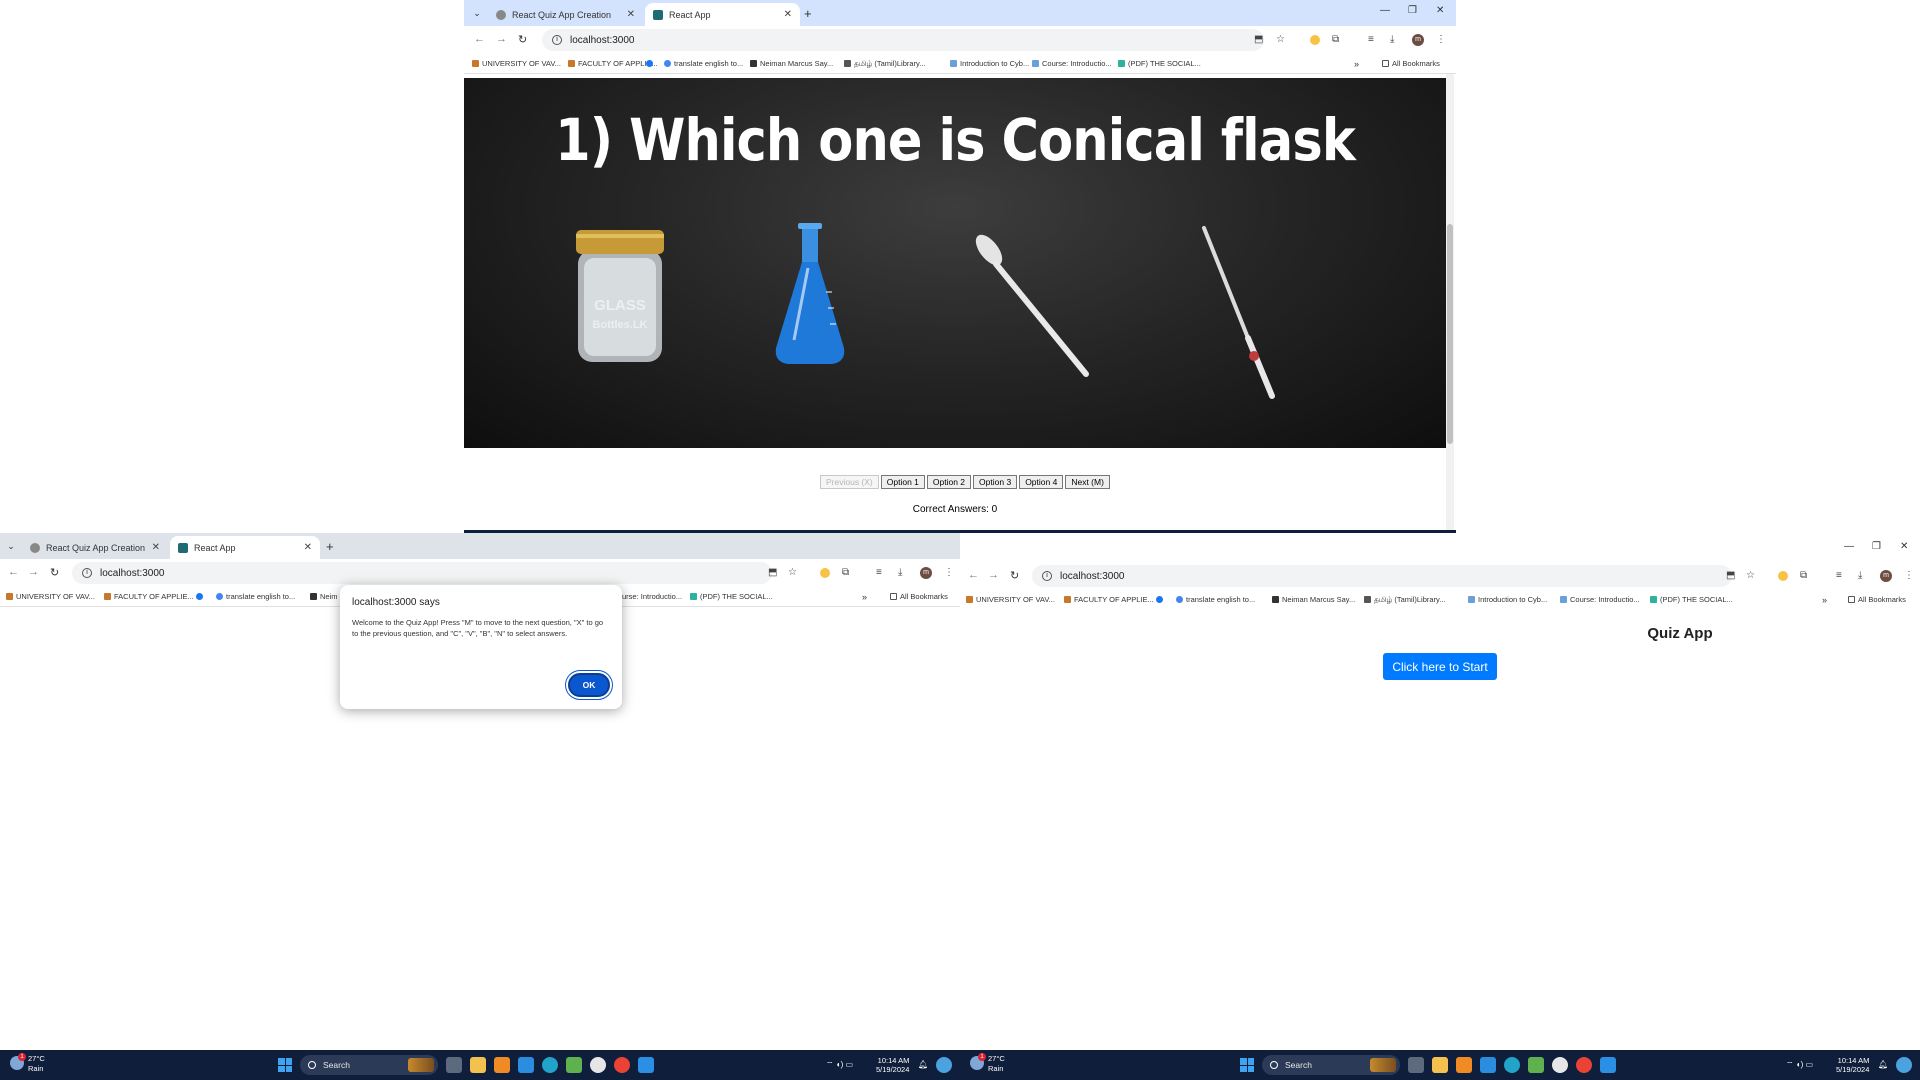 This screenshot has height=1080, width=1920. I want to click on ok-button: OK, so click(589, 685).